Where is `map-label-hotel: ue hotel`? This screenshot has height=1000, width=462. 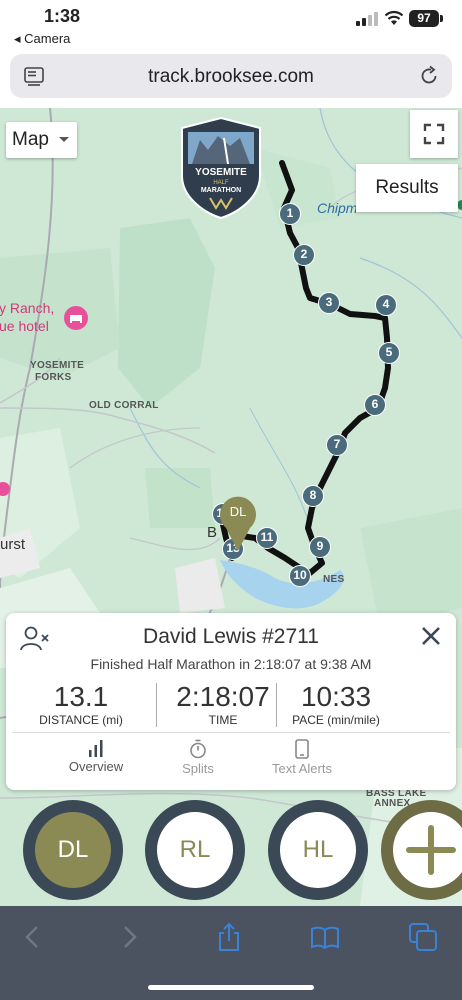 map-label-hotel: ue hotel is located at coordinates (24, 326).